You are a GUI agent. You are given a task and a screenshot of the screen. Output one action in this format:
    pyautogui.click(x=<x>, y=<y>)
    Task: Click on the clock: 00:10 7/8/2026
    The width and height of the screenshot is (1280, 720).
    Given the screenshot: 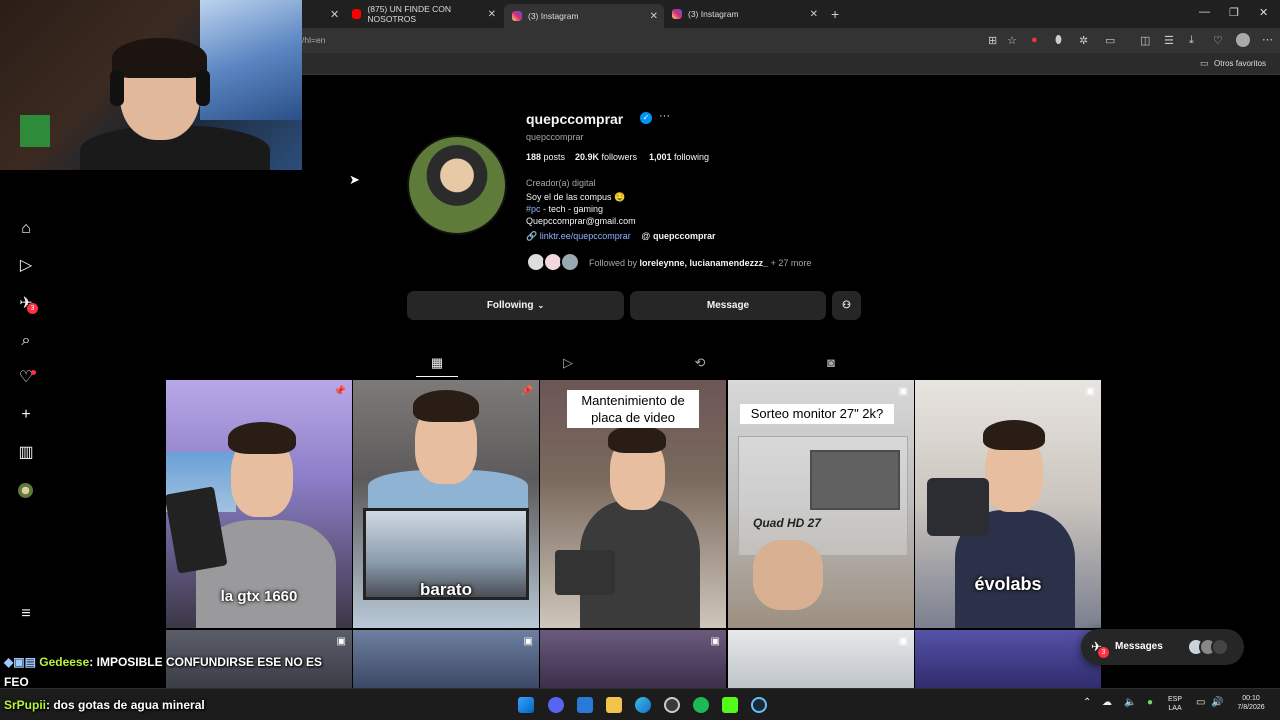 What is the action you would take?
    pyautogui.click(x=1251, y=703)
    